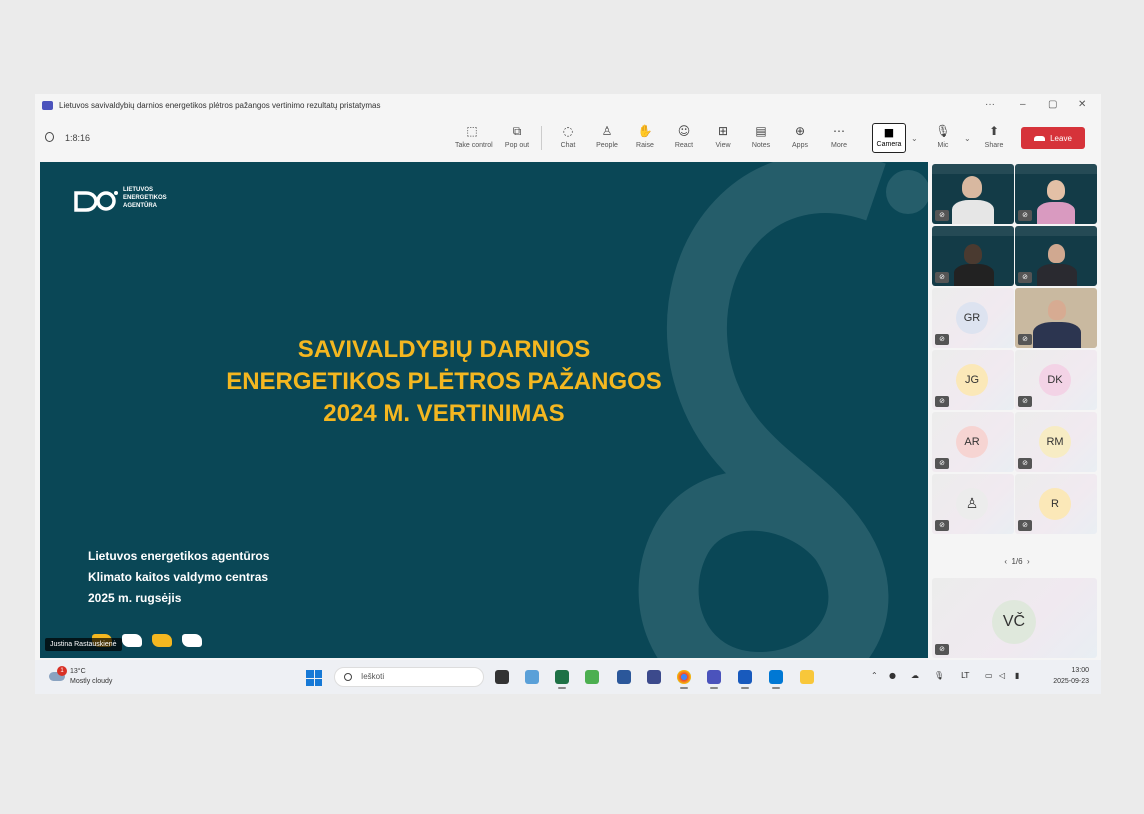 This screenshot has width=1144, height=814. Describe the element at coordinates (914, 138) in the screenshot. I see `camera-options-chevron-icon: ⌄` at that location.